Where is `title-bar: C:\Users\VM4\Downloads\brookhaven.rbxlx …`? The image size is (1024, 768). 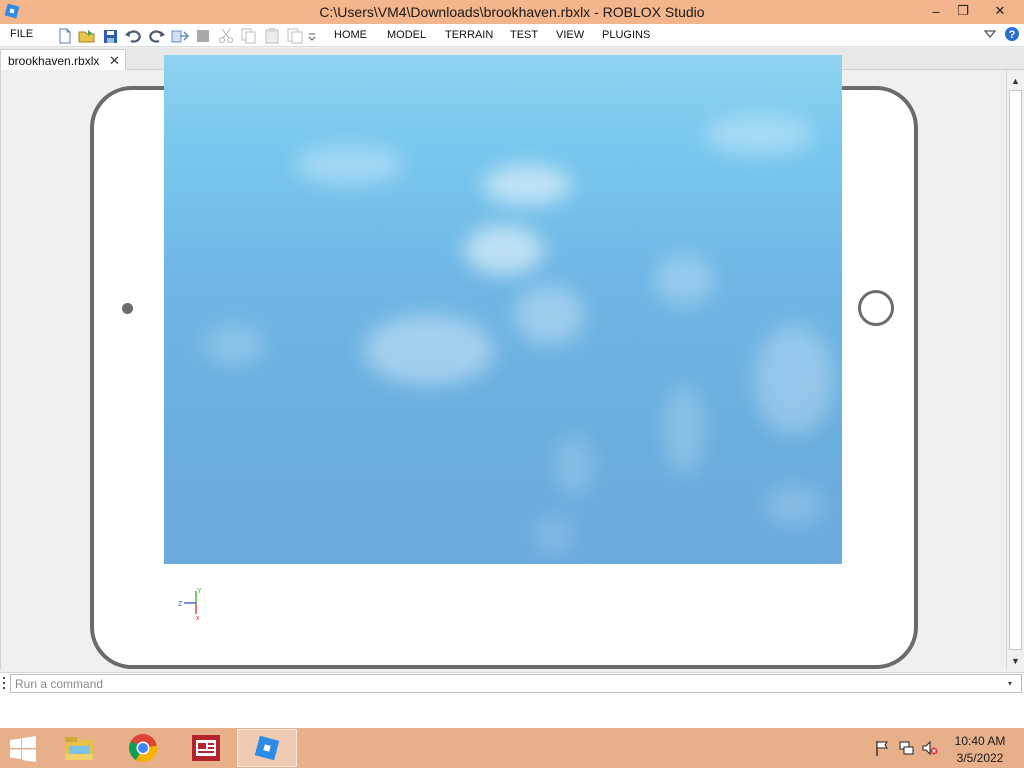 title-bar: C:\Users\VM4\Downloads\brookhaven.rbxlx … is located at coordinates (512, 12).